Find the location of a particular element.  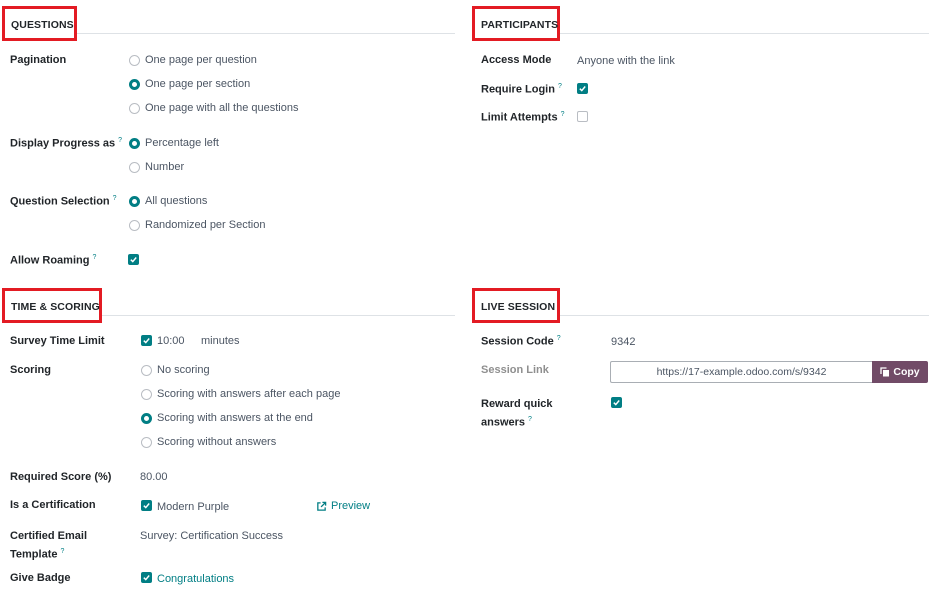

scoring-option-end: Scoring with answers at the end is located at coordinates (227, 418).